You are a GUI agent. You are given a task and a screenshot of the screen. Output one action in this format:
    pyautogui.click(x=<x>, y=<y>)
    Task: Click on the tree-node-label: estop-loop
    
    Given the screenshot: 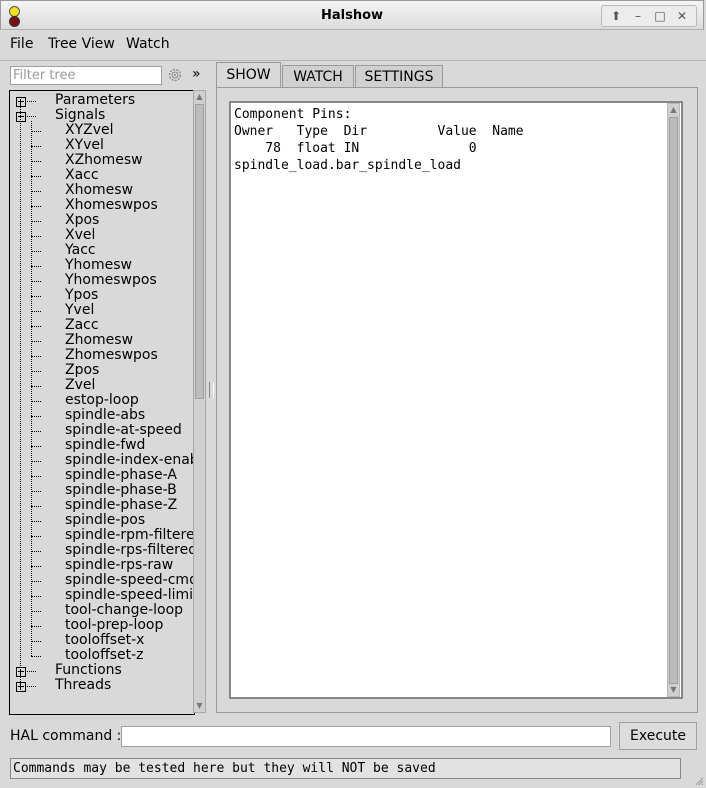 What is the action you would take?
    pyautogui.click(x=102, y=400)
    